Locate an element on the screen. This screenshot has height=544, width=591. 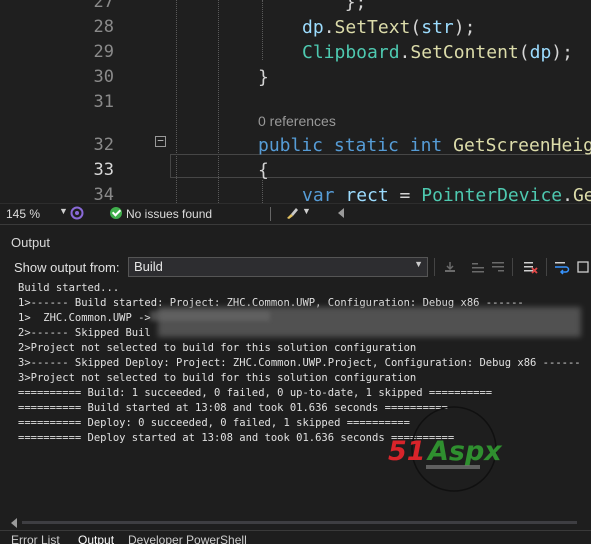
watermark-logo: 51 Aspx is located at coordinates (445, 449).